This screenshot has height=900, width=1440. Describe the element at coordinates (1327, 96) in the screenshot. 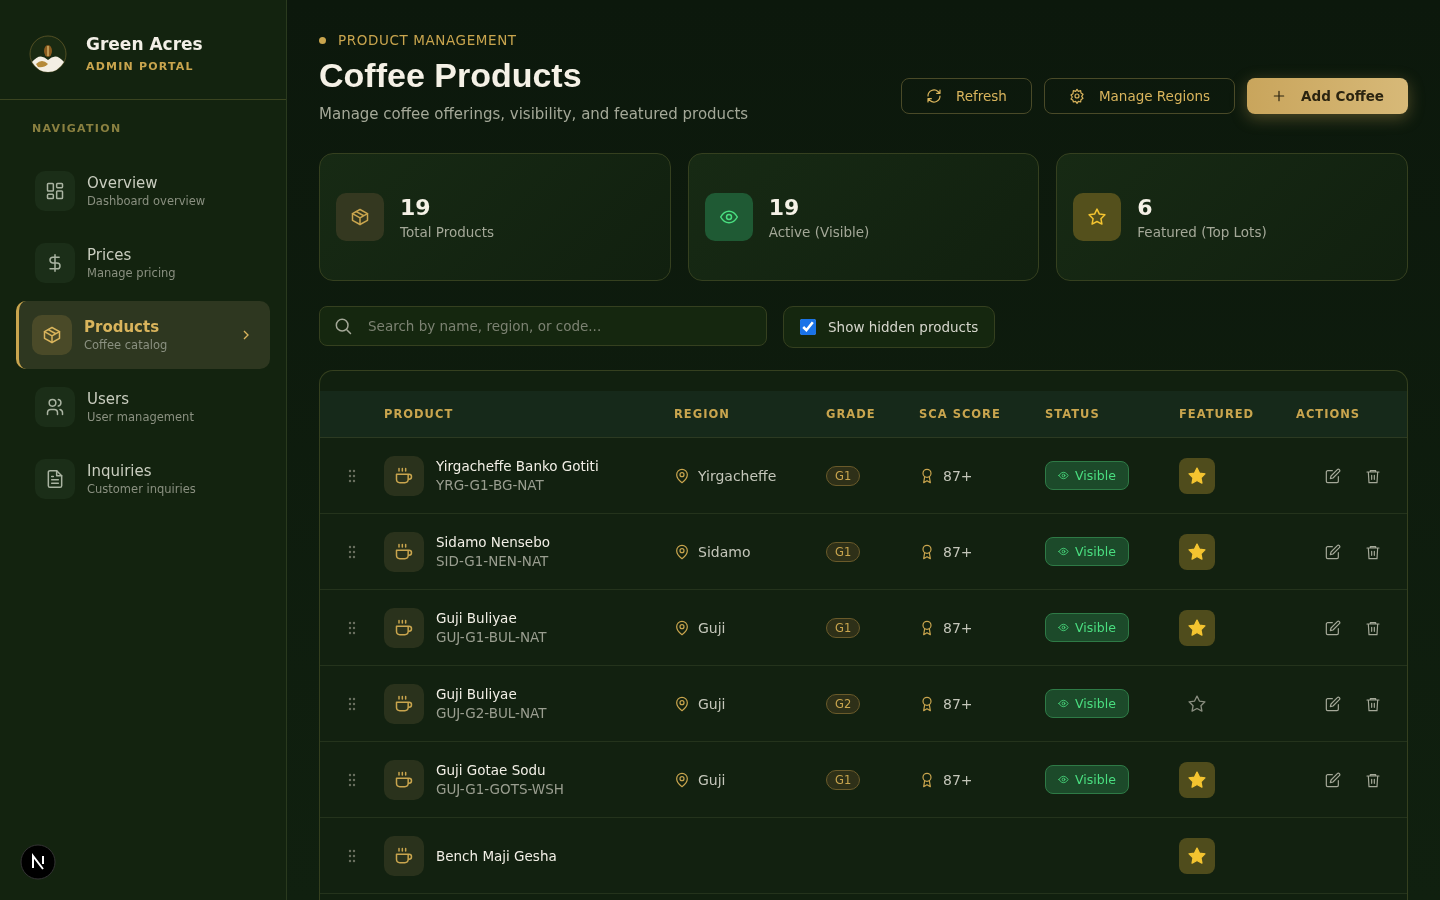

I see `add-button: Add Coffee` at that location.